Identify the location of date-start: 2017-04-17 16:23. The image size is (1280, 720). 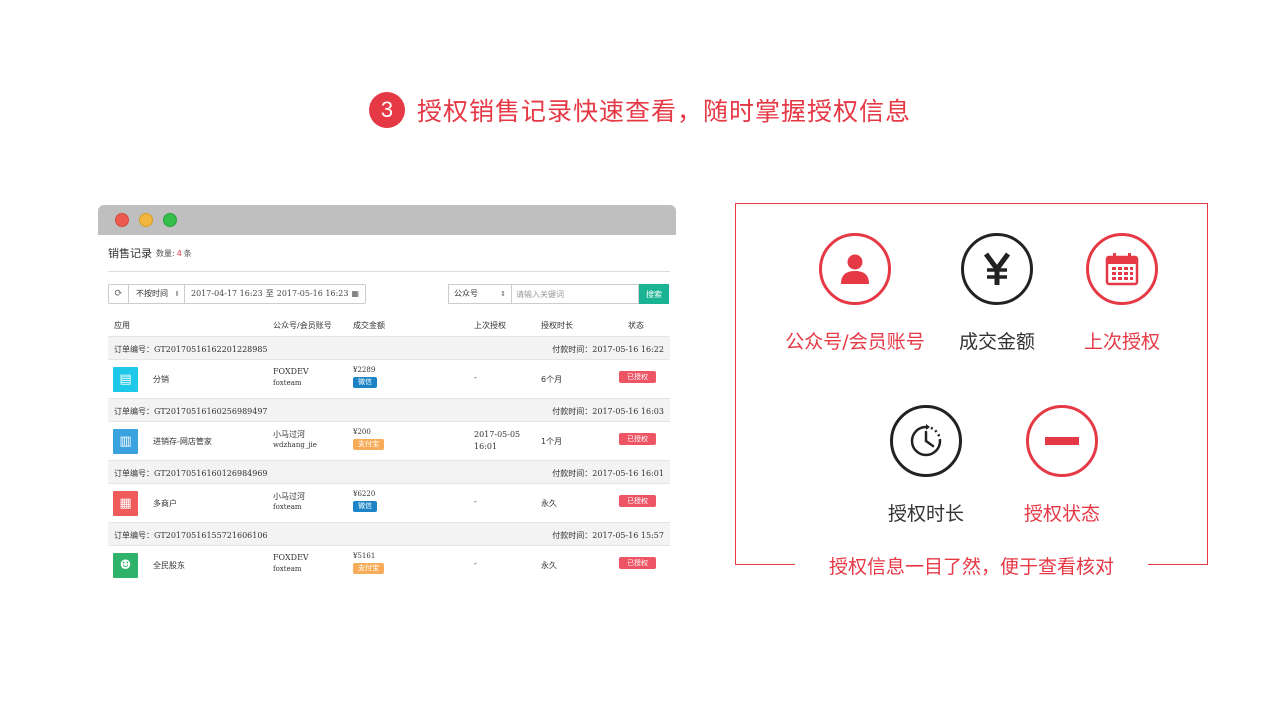
(227, 293).